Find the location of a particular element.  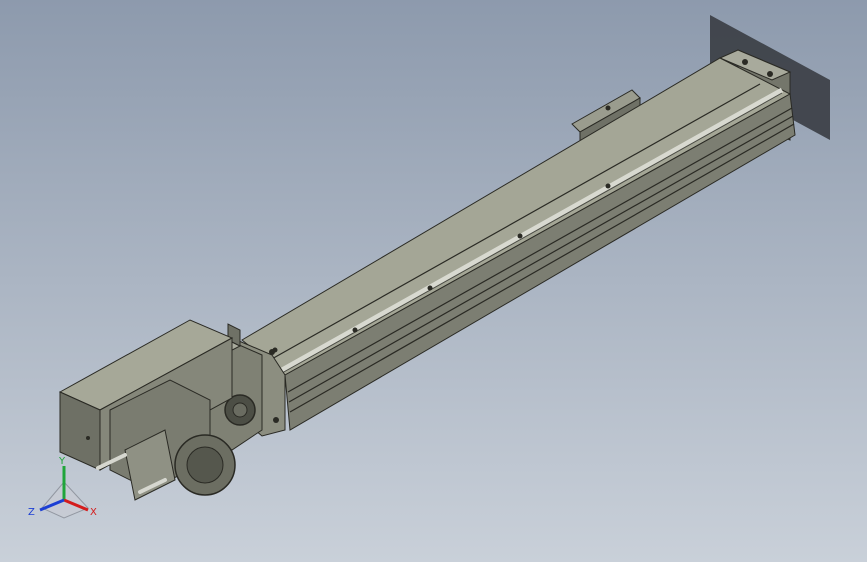

axis-triad: Y X Z is located at coordinates (62, 487).